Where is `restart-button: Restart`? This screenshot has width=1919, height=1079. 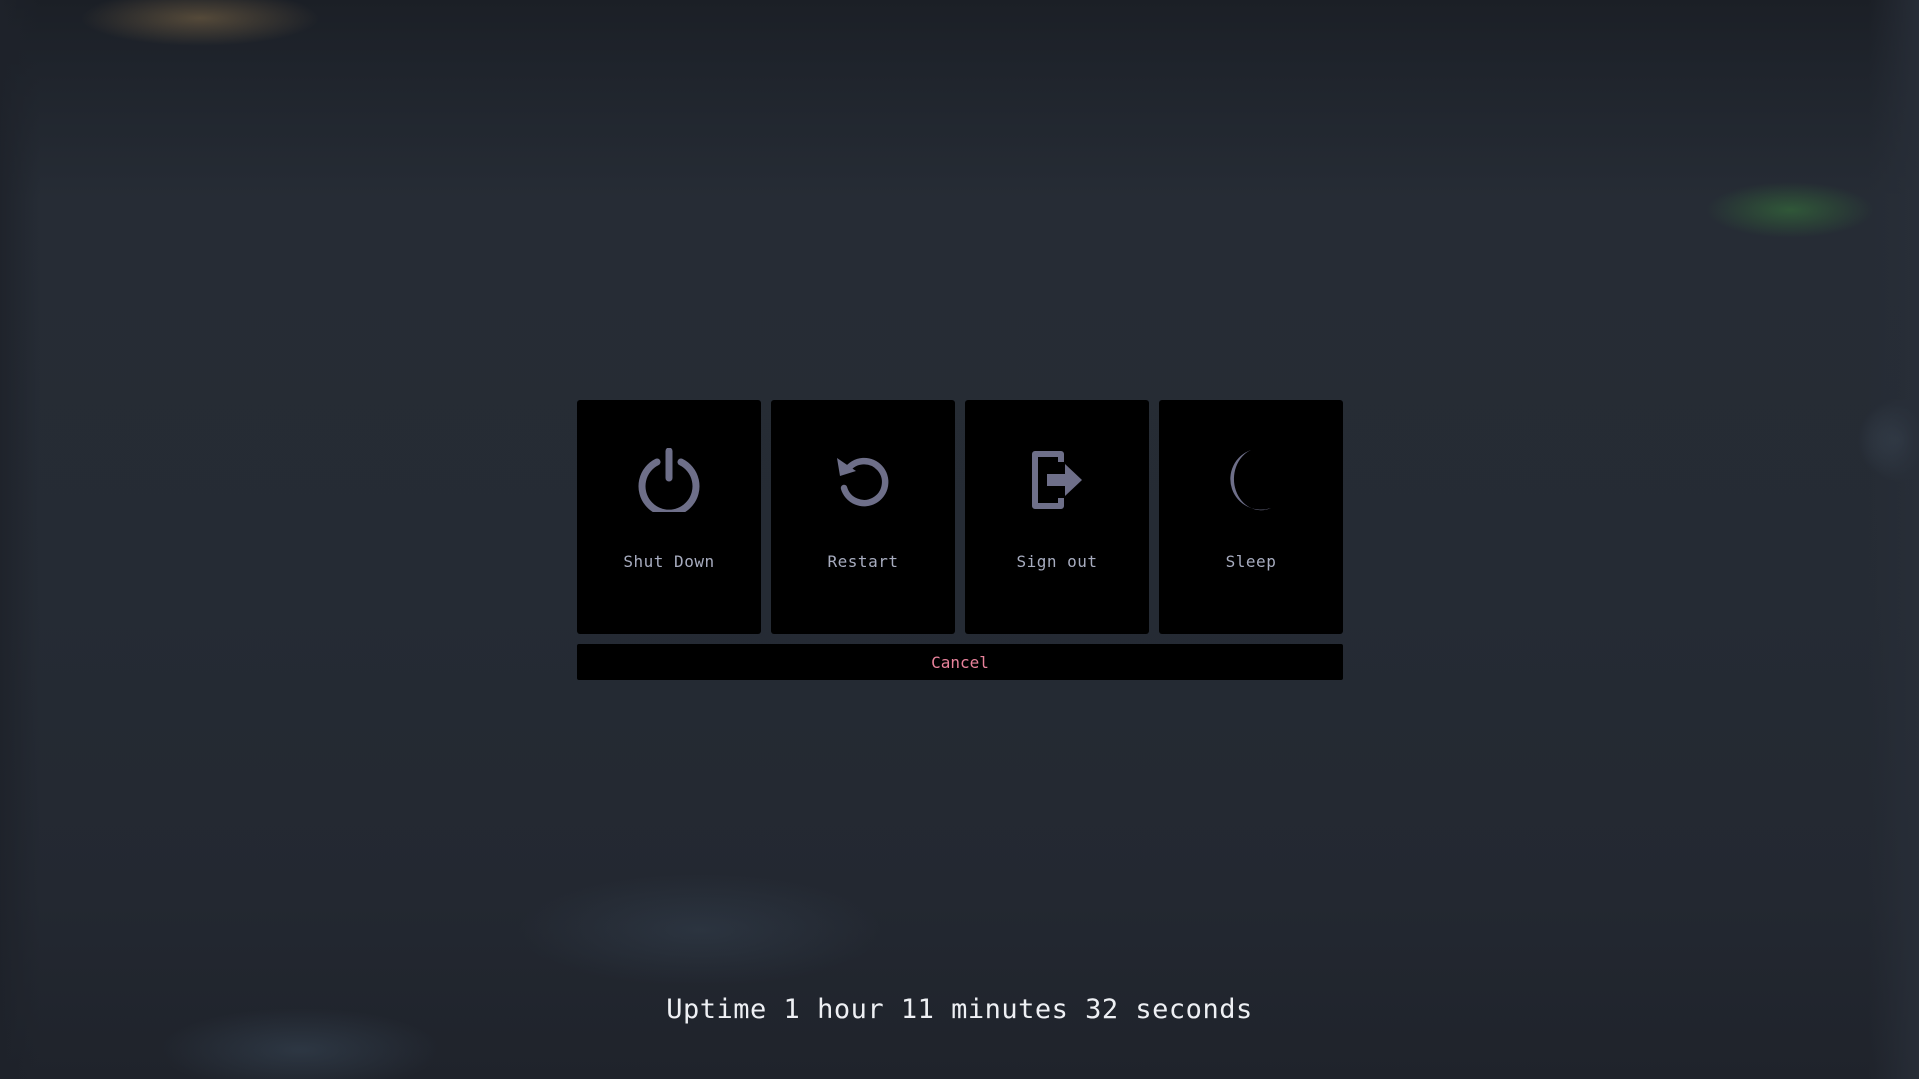 restart-button: Restart is located at coordinates (863, 517).